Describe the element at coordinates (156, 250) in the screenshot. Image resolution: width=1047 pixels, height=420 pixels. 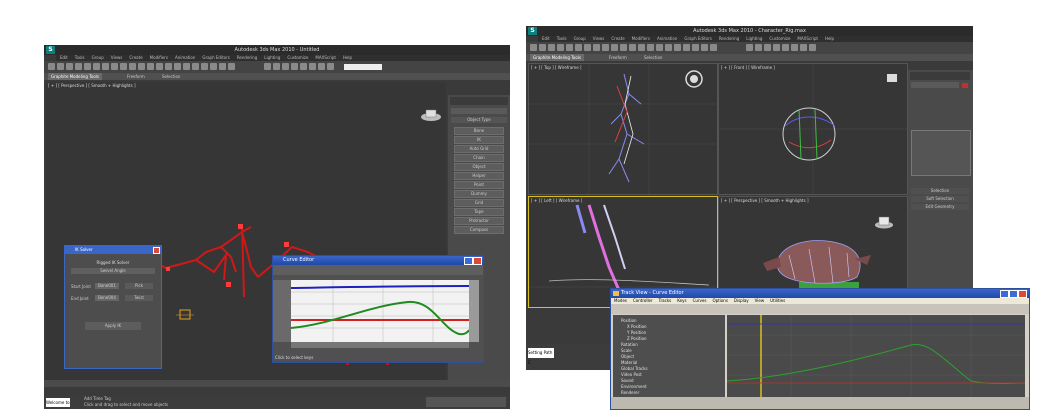
I see `ik-close-button` at that location.